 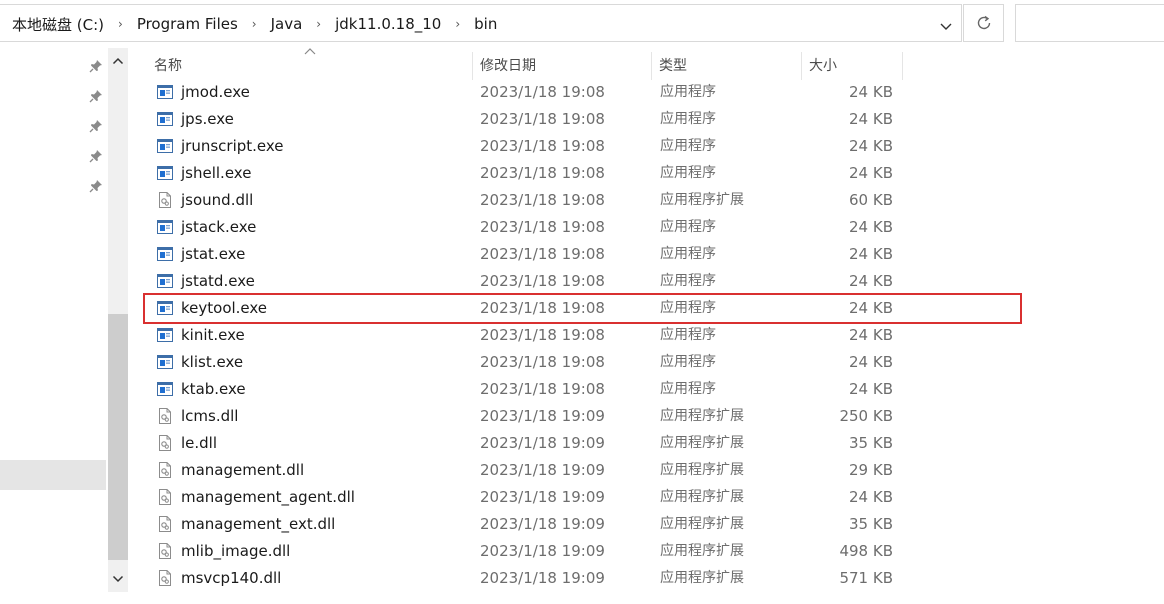 What do you see at coordinates (118, 579) in the screenshot?
I see `scroll-down-button` at bounding box center [118, 579].